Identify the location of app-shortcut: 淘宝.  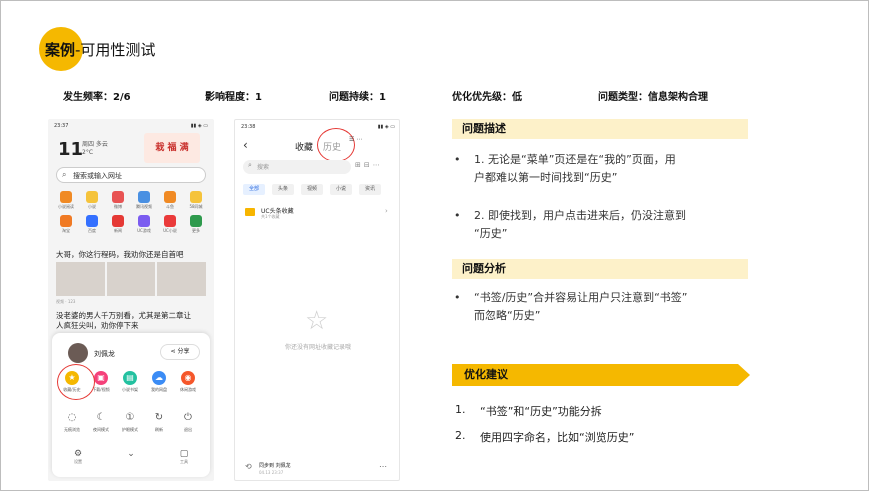
(66, 224).